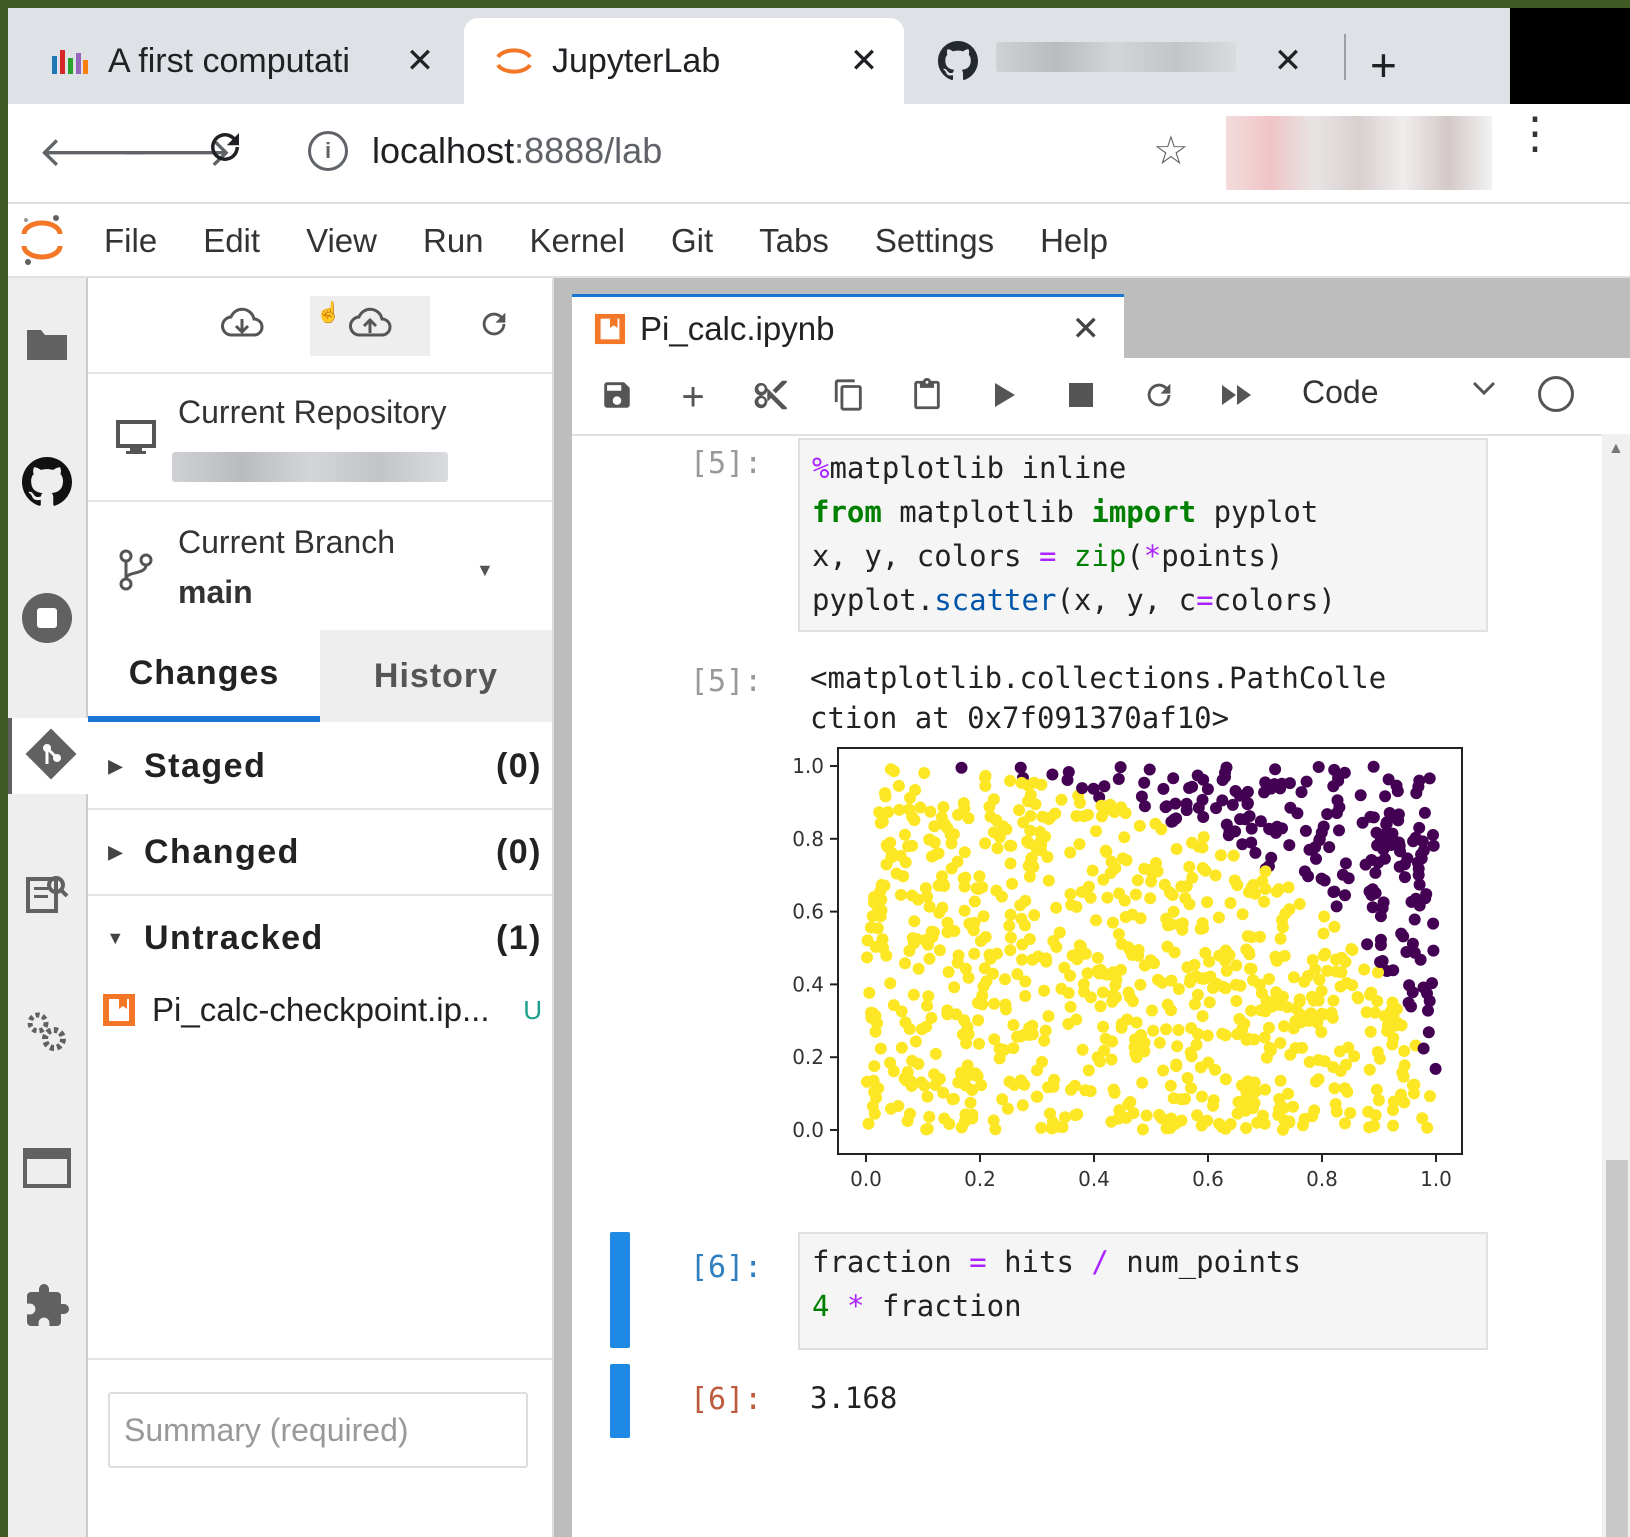  I want to click on menu-tabs: Tabs, so click(794, 241).